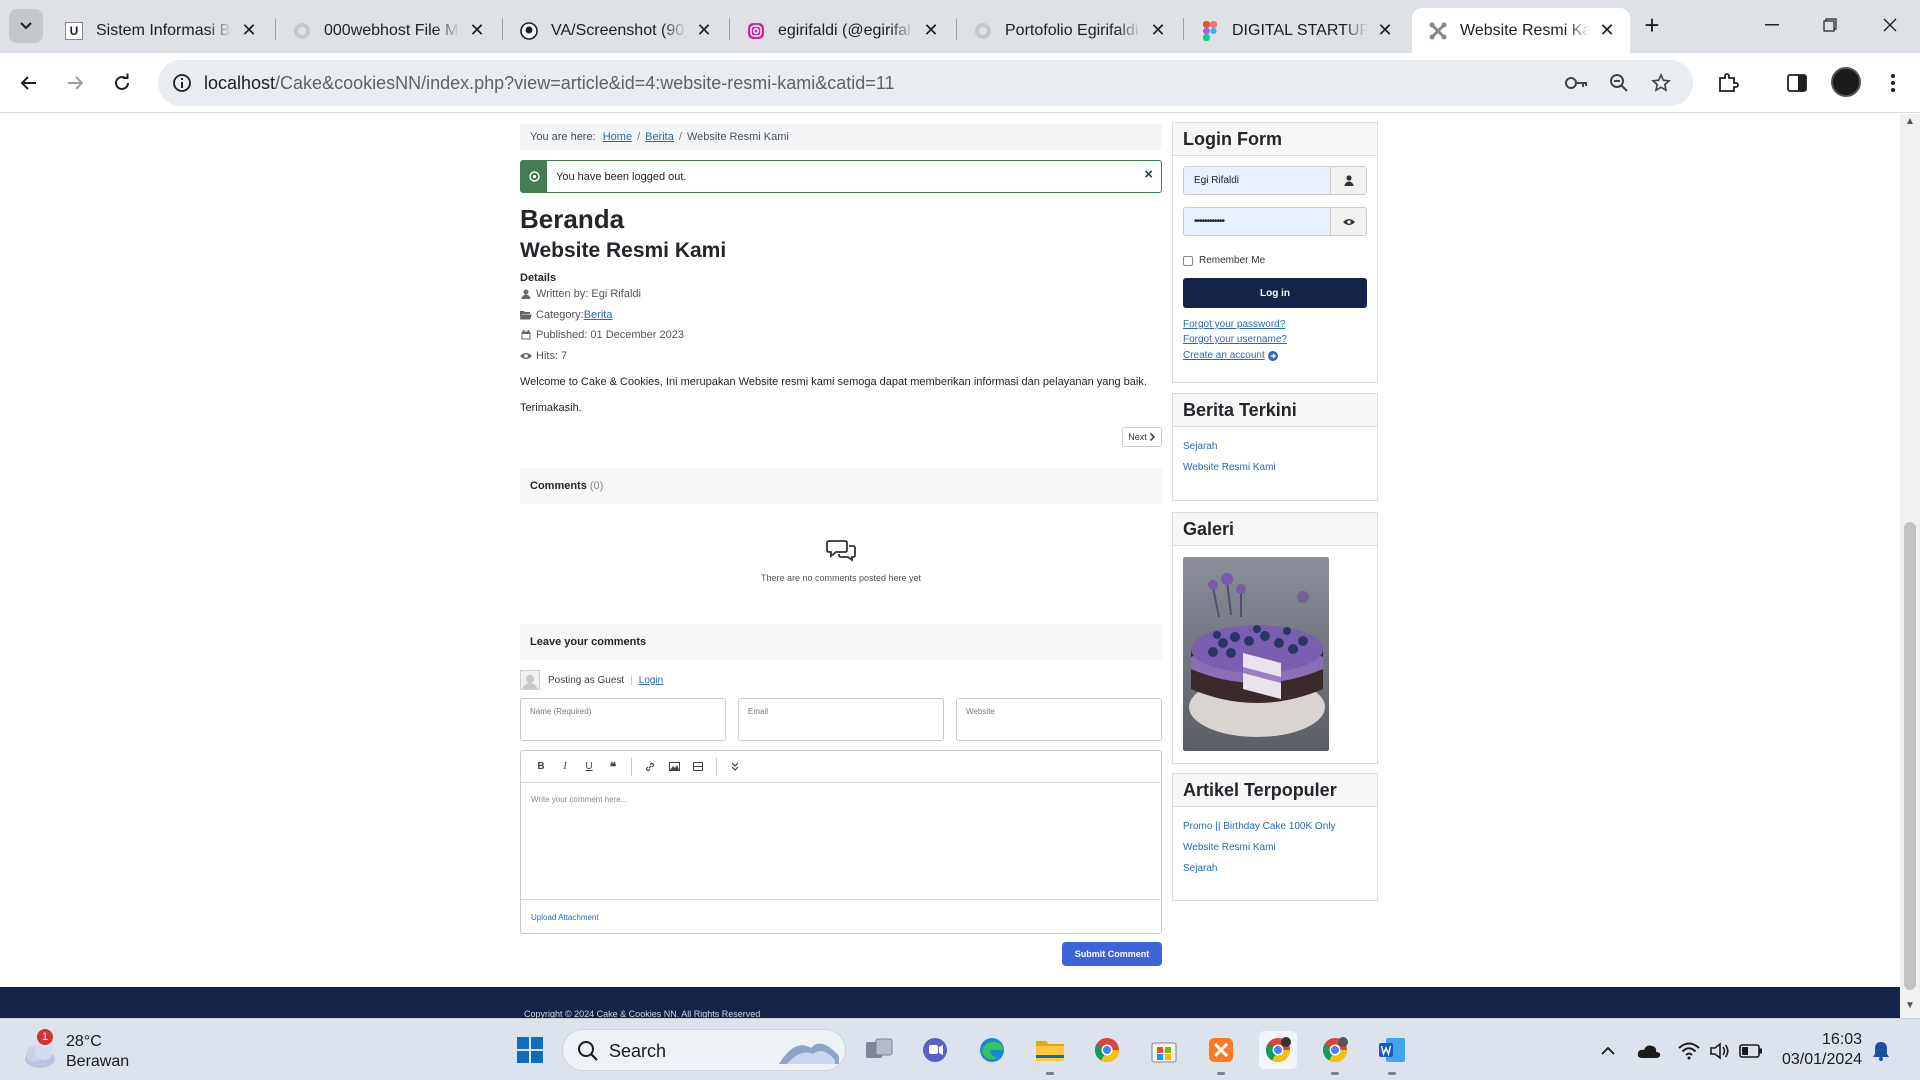 Image resolution: width=1920 pixels, height=1080 pixels. I want to click on upload-attachment-link: Upload Attachment, so click(841, 916).